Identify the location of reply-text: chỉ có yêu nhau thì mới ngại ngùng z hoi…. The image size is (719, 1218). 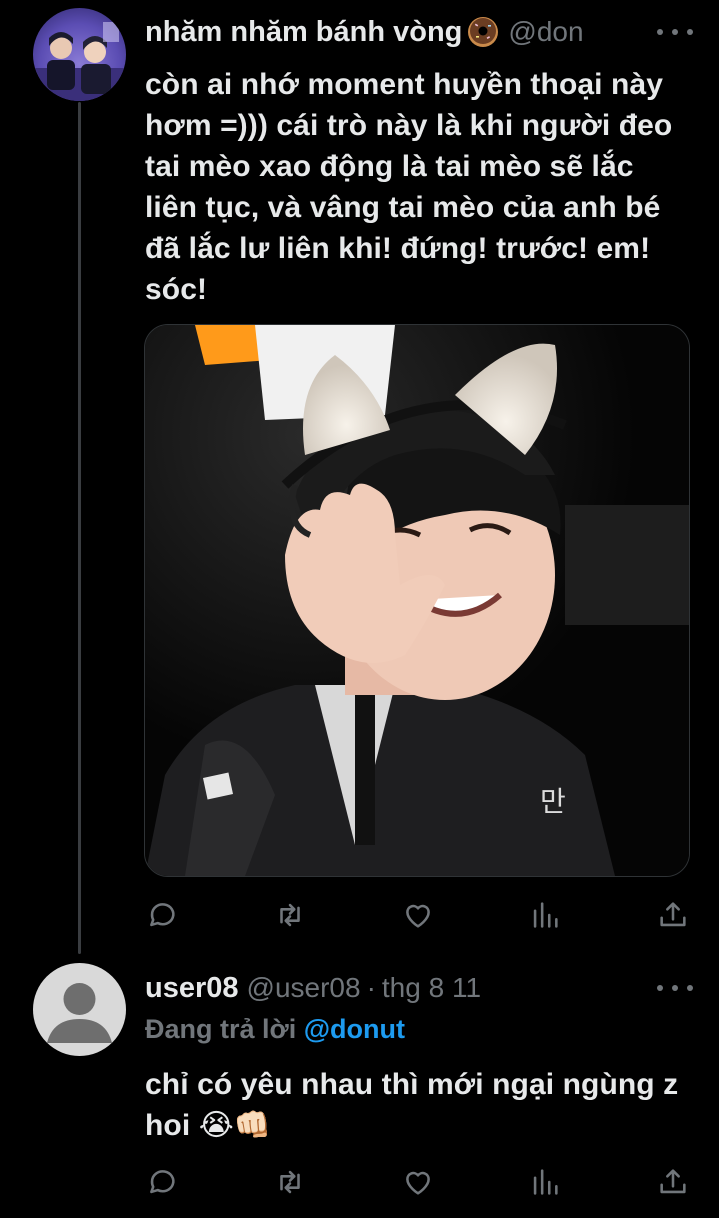
(412, 1105).